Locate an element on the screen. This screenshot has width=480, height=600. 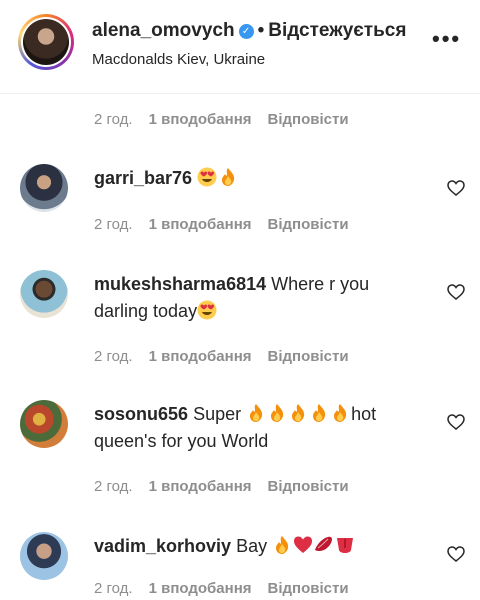
more-options-icon: ••• is located at coordinates (446, 39).